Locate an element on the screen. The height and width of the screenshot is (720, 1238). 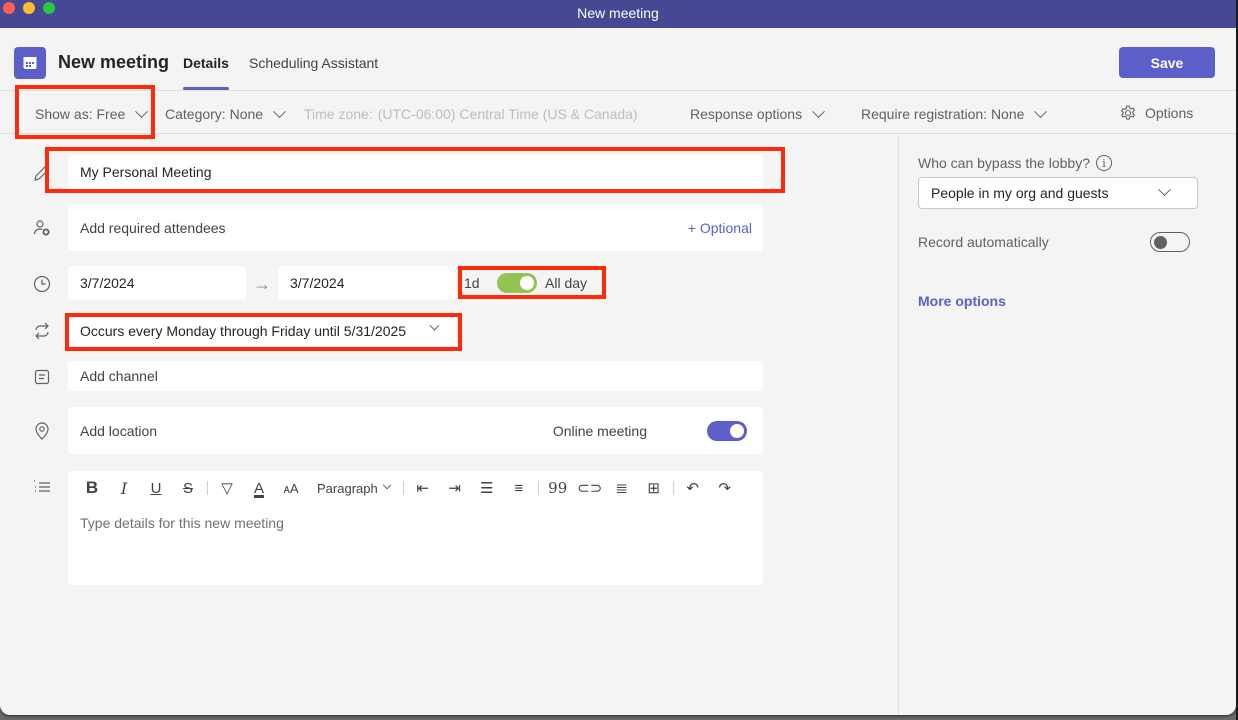
date-range-arrow: → is located at coordinates (262, 284).